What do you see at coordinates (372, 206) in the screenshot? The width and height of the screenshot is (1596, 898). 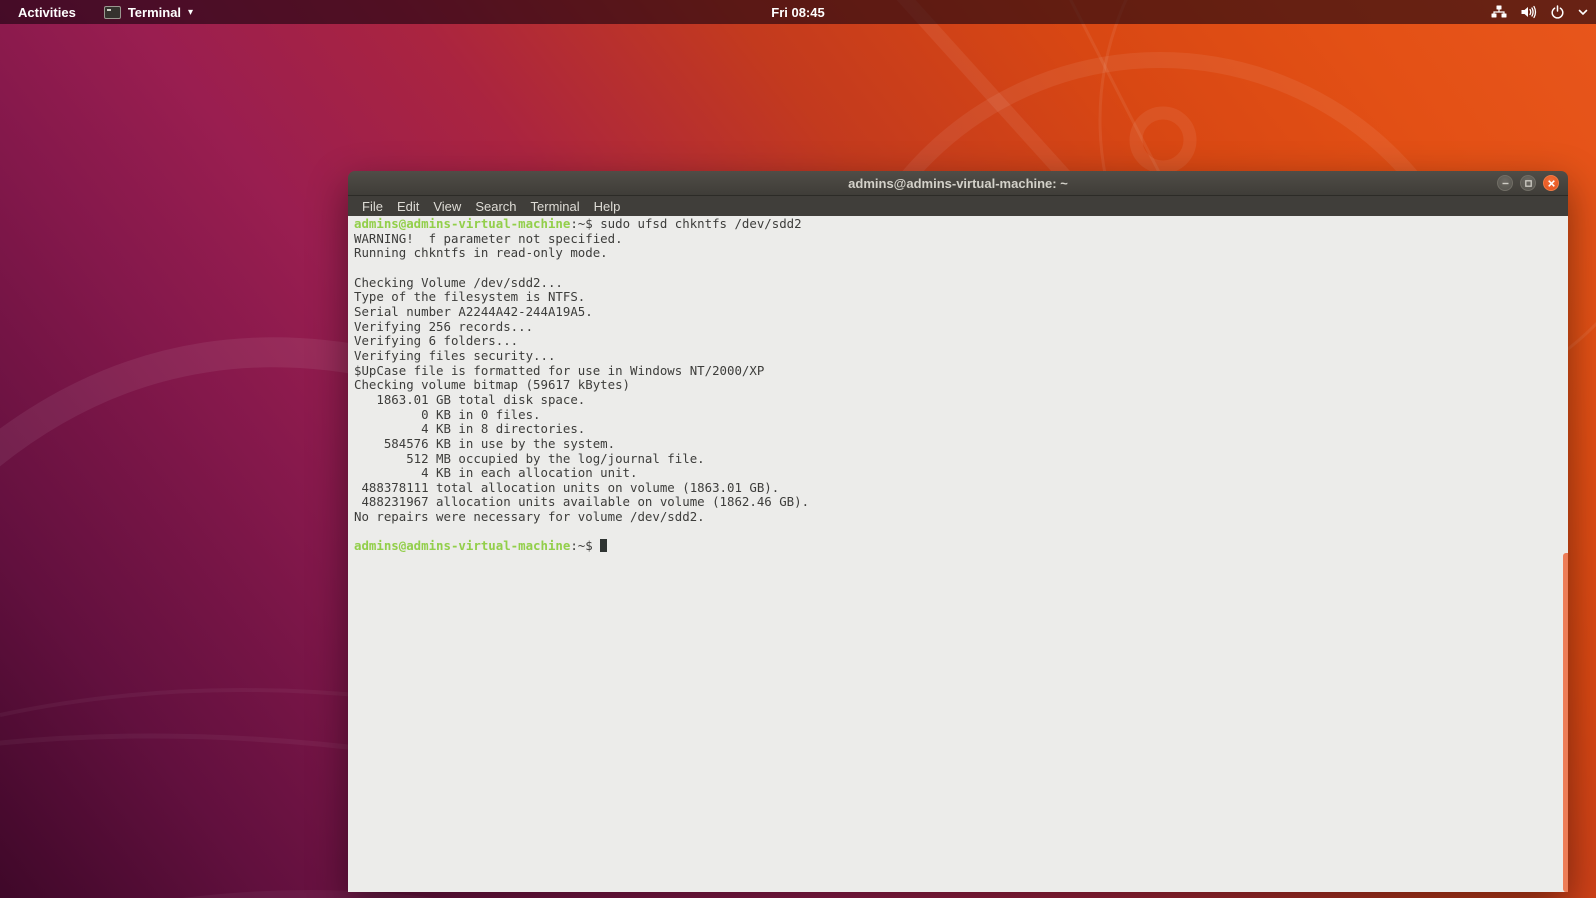 I see `menu-item-file: File` at bounding box center [372, 206].